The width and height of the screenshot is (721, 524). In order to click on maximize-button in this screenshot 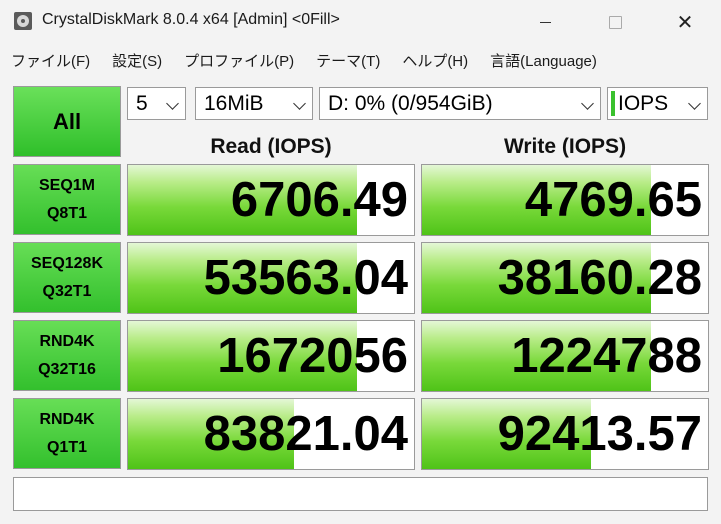, I will do `click(615, 22)`.